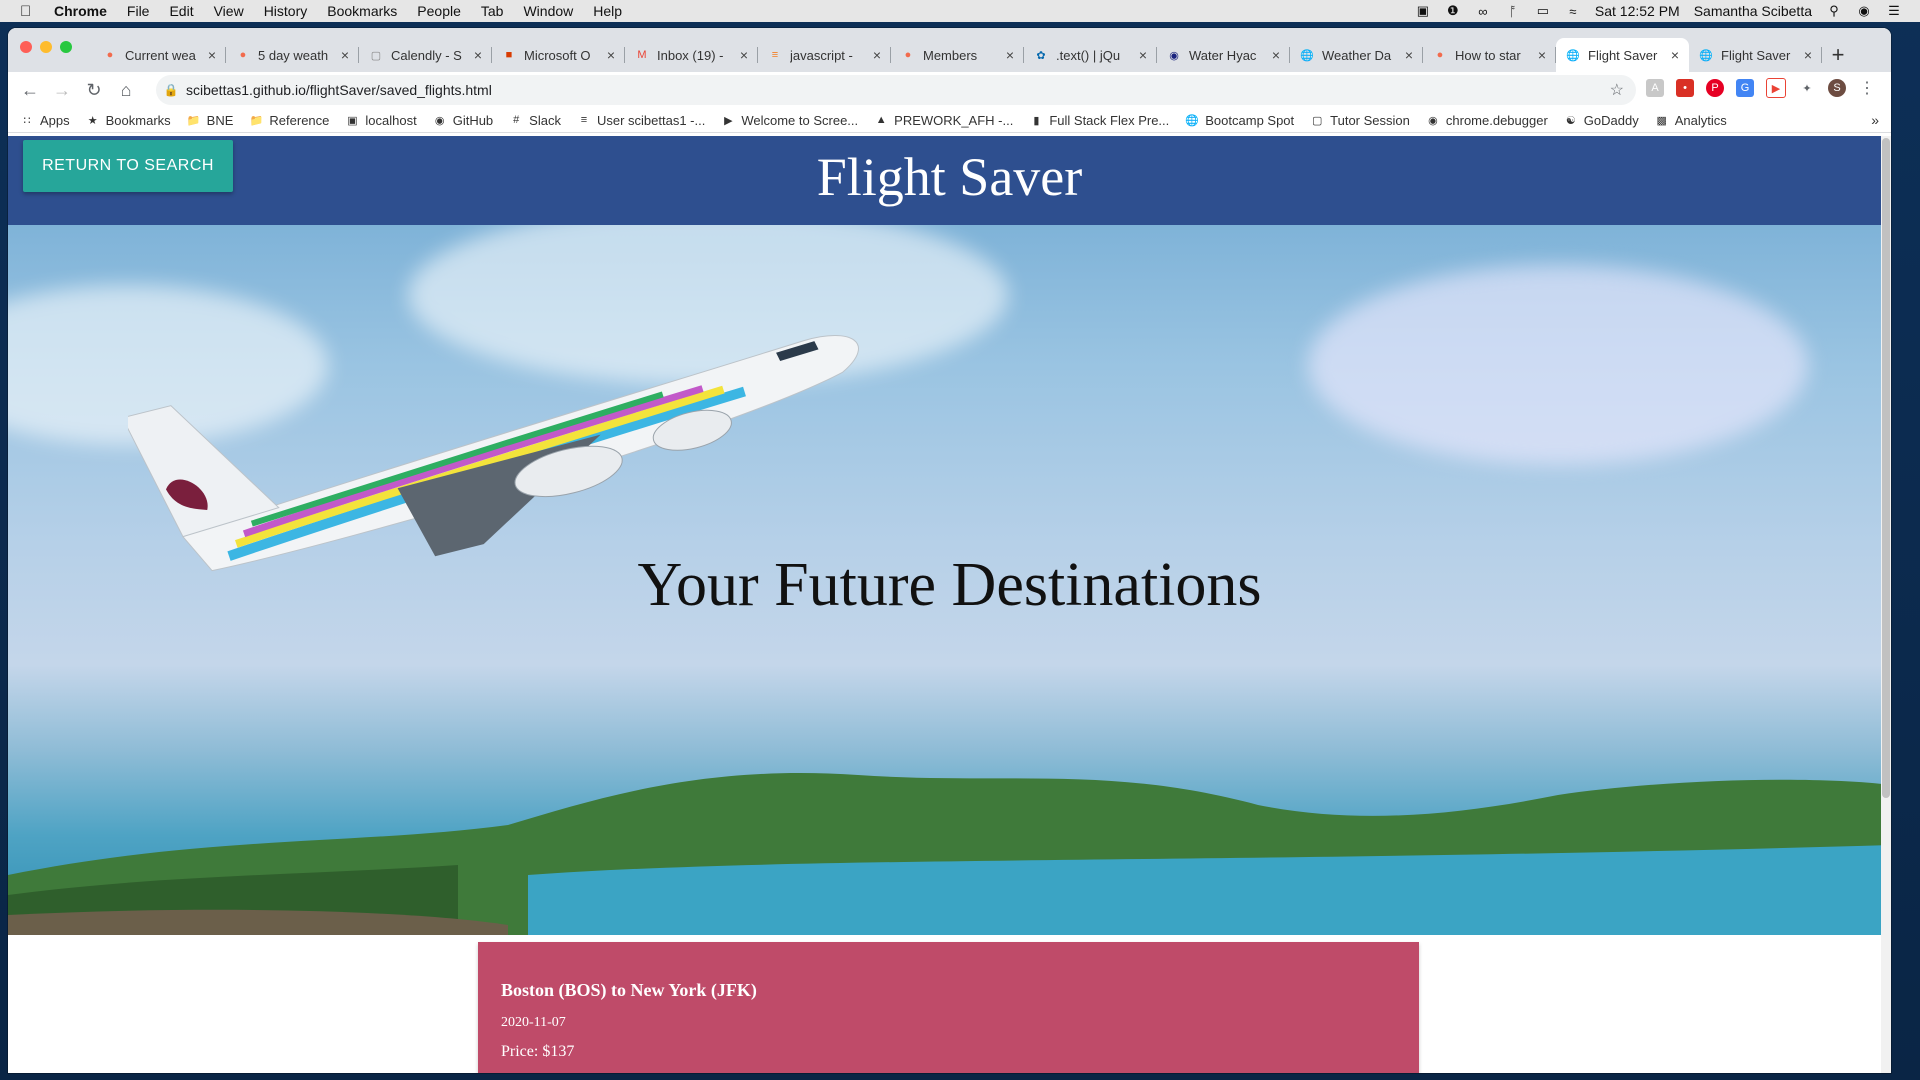  I want to click on menu-bookmarks: Bookmarks, so click(362, 11).